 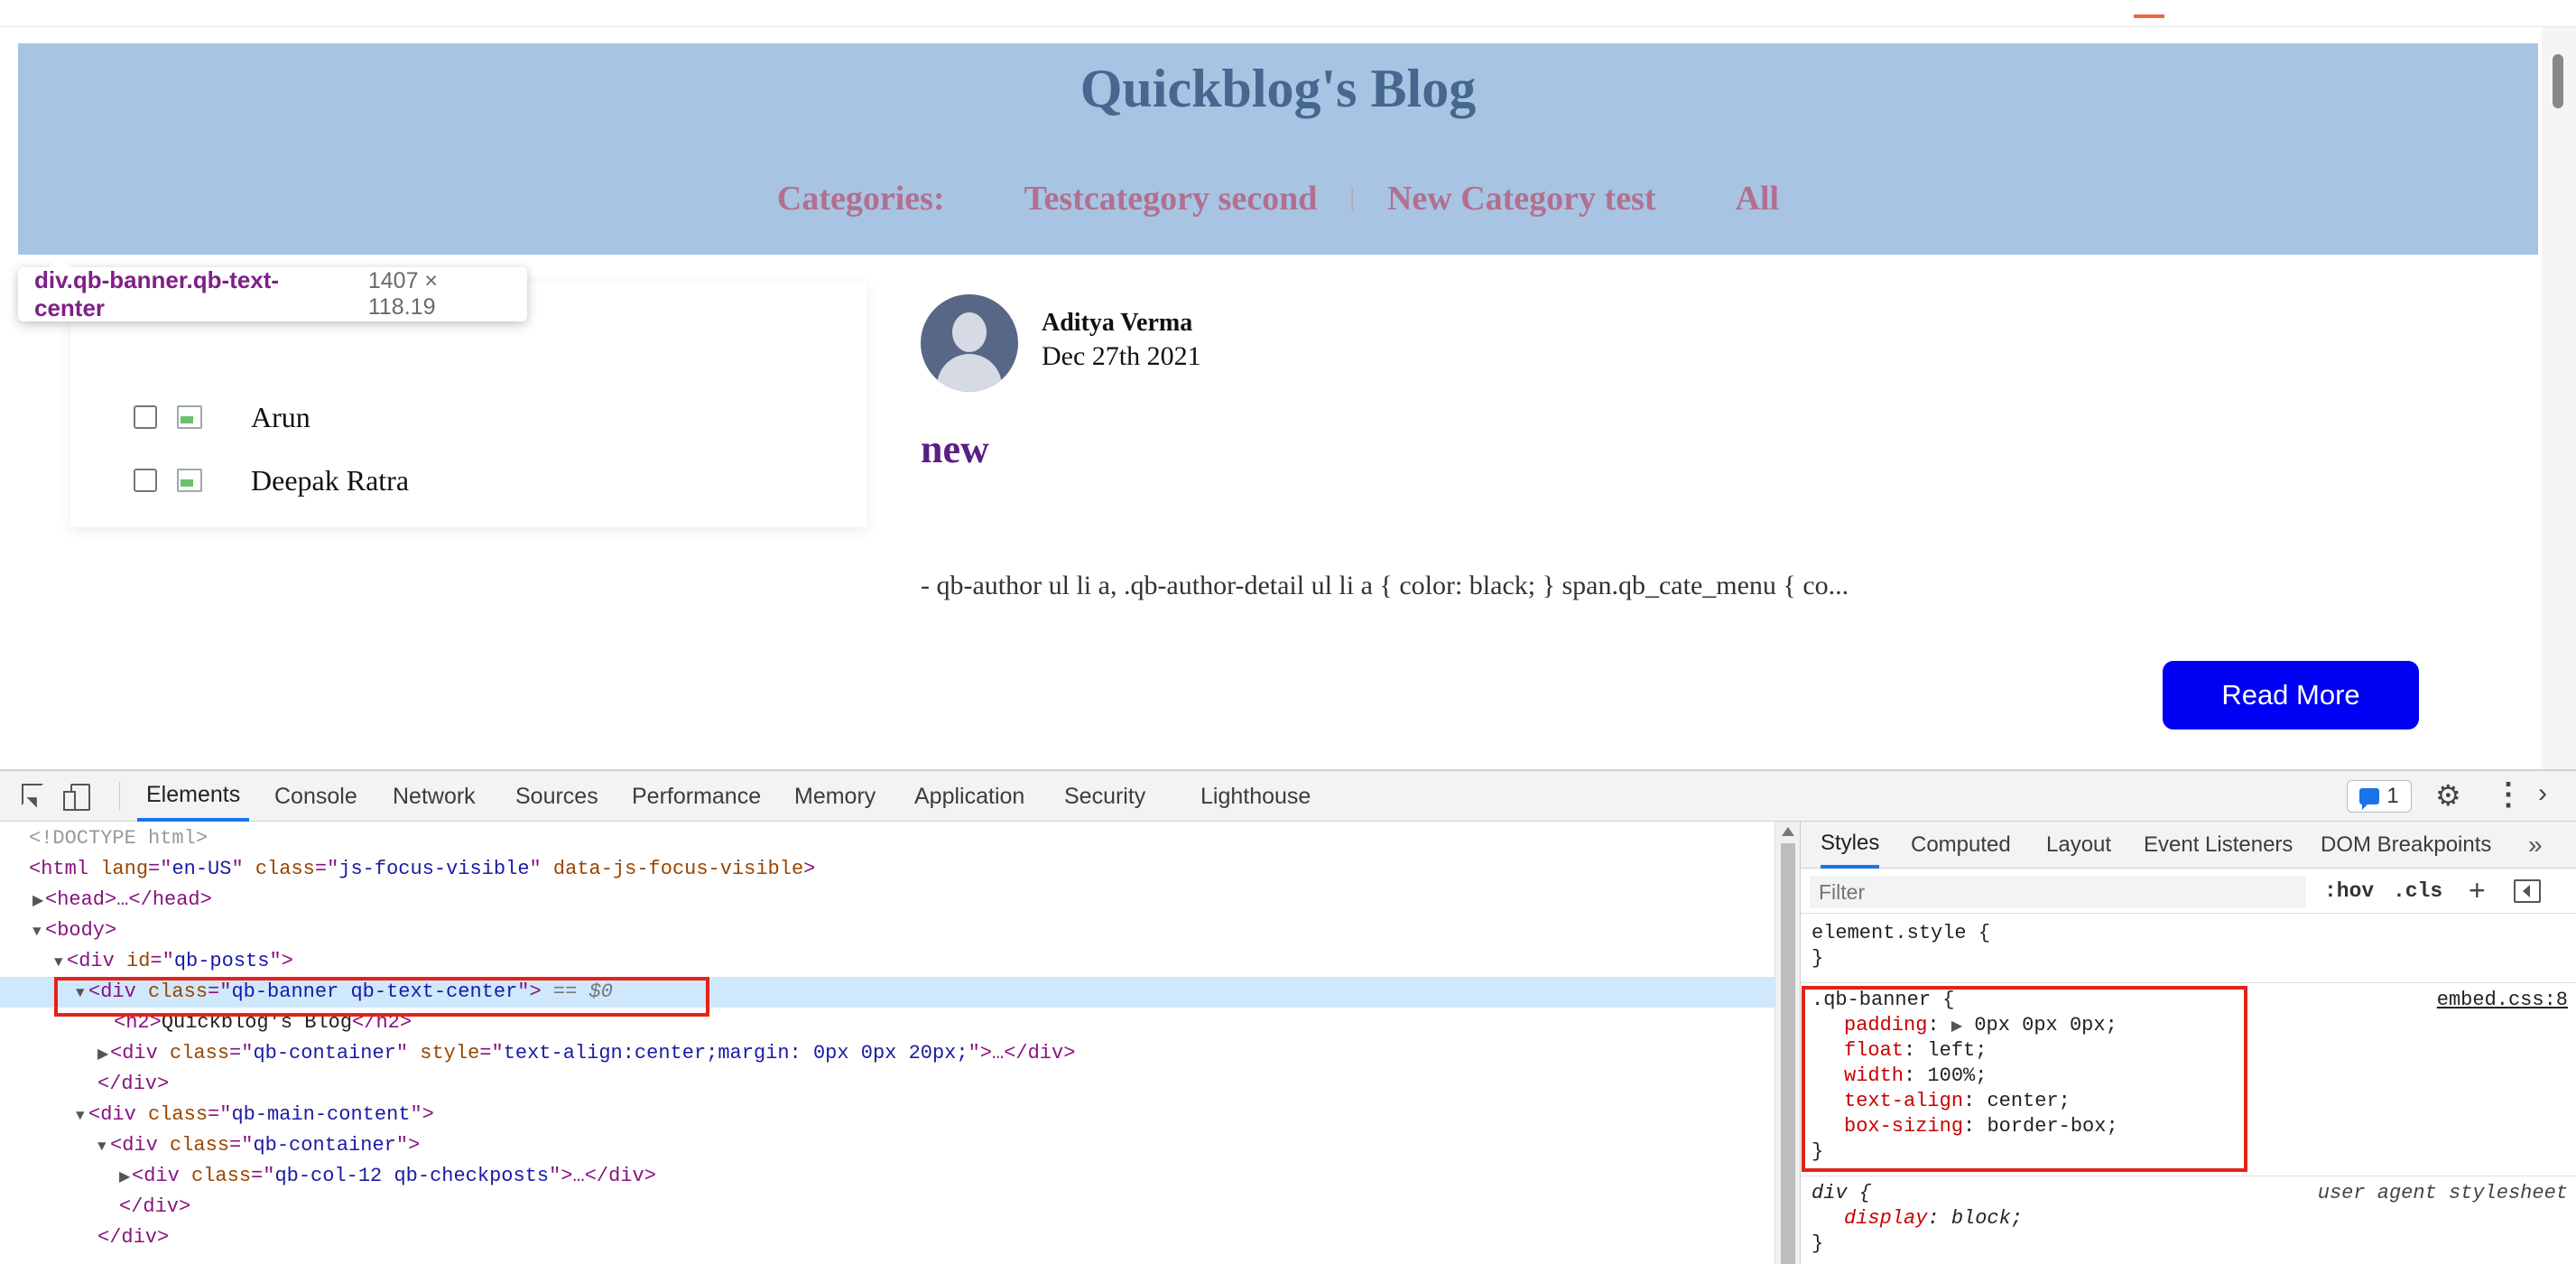 I want to click on tab-security: Security, so click(x=1104, y=796).